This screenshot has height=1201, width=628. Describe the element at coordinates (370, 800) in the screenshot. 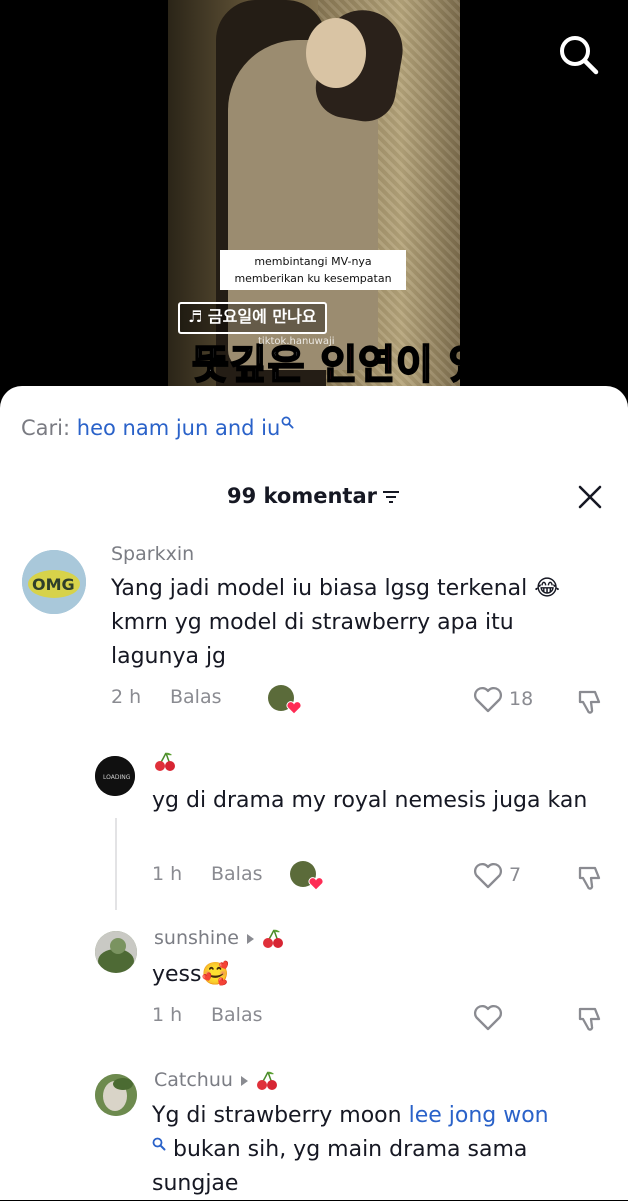

I see `comment-text: yg di drama my royal nemesis juga kan` at that location.